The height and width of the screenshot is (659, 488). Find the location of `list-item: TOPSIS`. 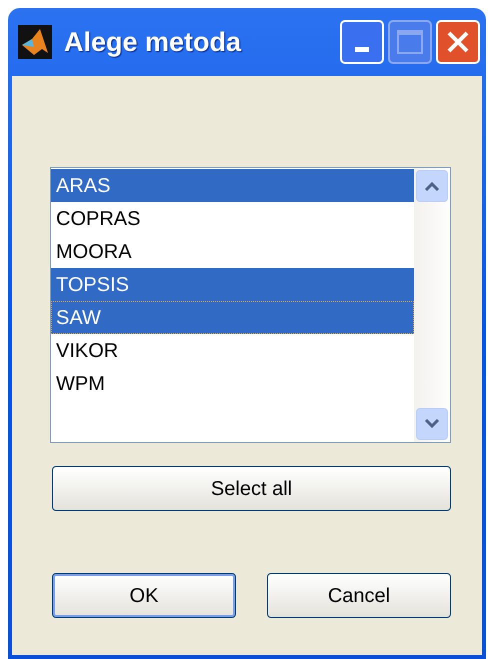

list-item: TOPSIS is located at coordinates (232, 284).